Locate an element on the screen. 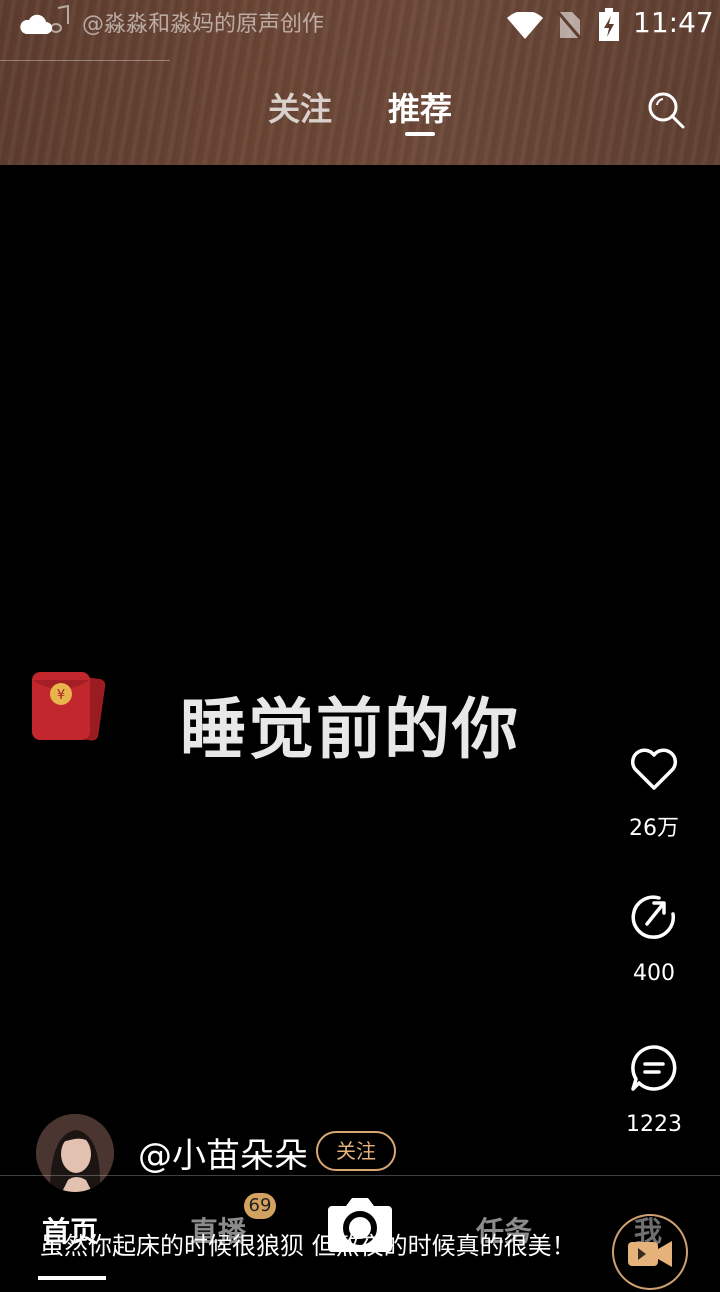 This screenshot has width=720, height=1292. bottom-nav-divider is located at coordinates (360, 1175).